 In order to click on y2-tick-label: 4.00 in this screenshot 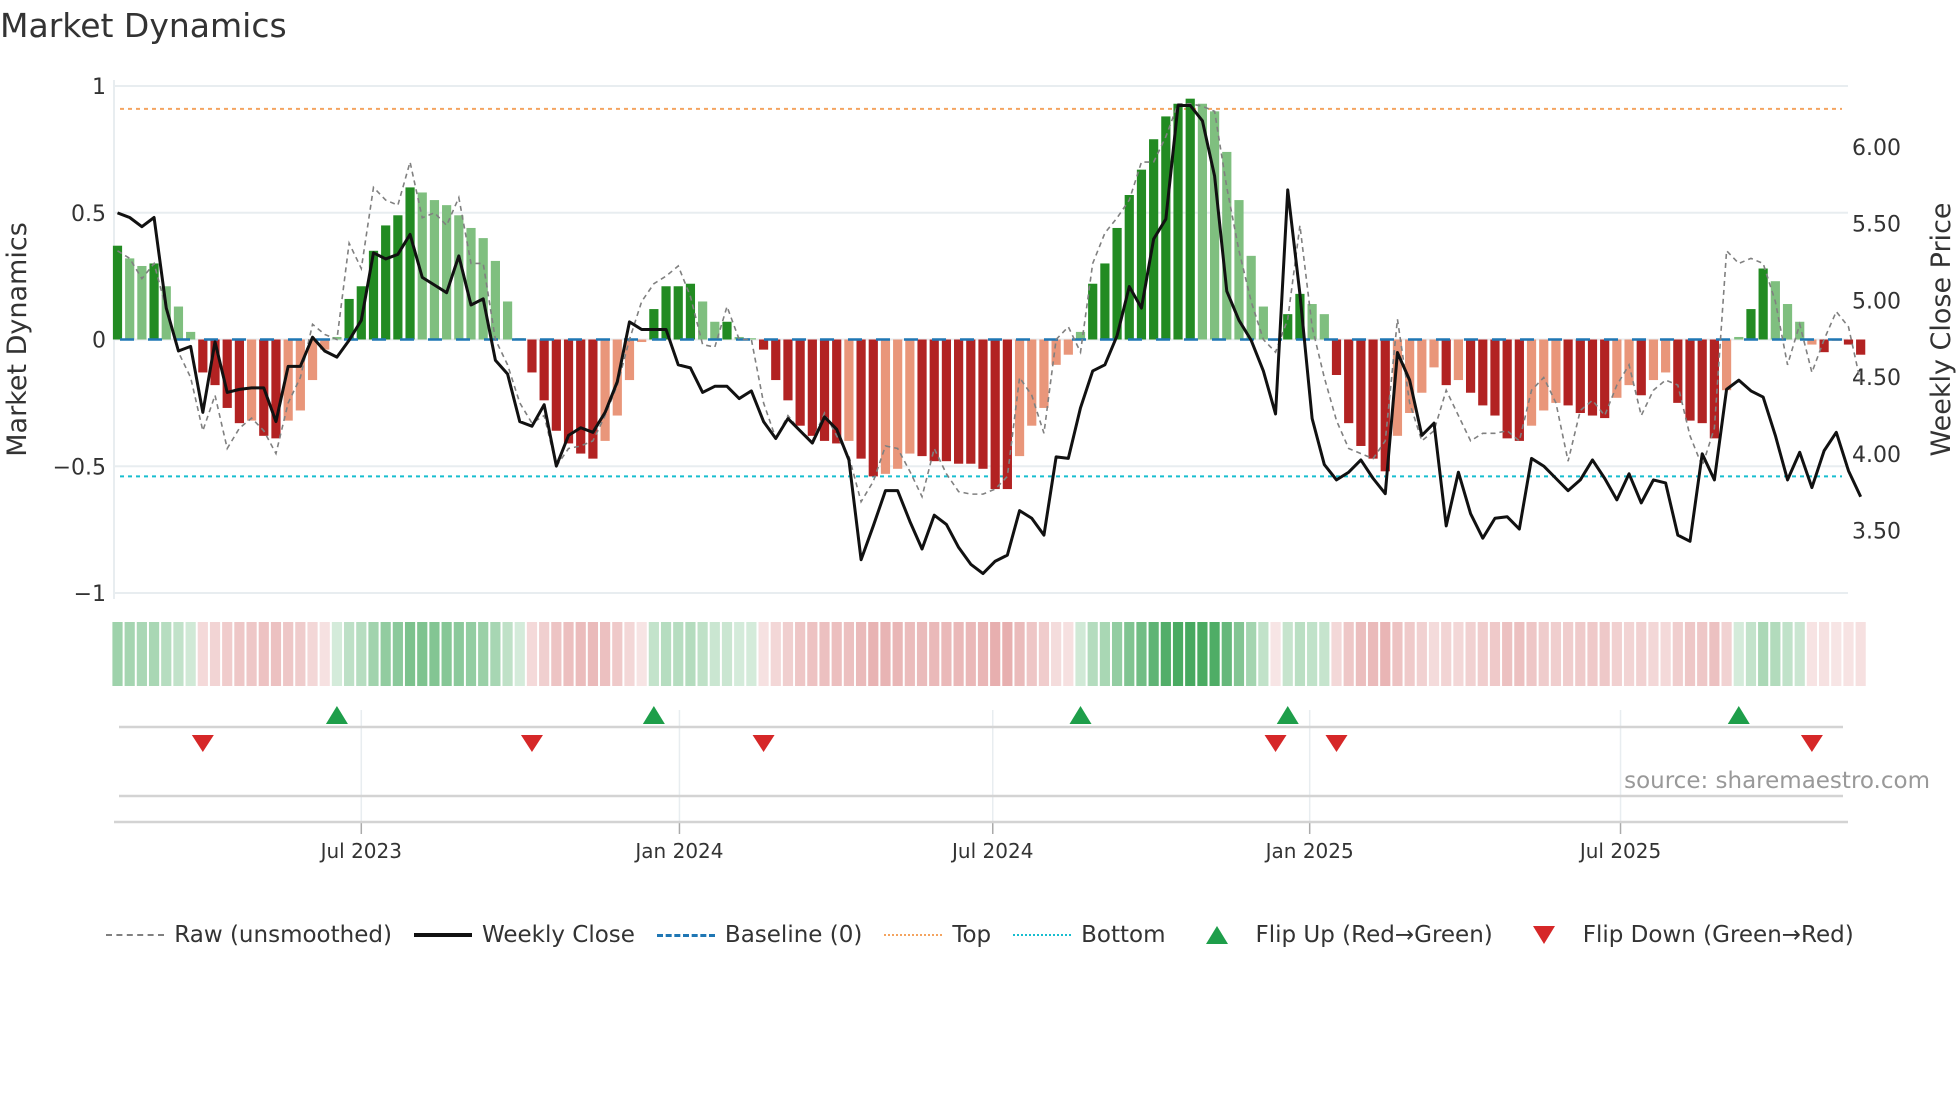, I will do `click(1876, 455)`.